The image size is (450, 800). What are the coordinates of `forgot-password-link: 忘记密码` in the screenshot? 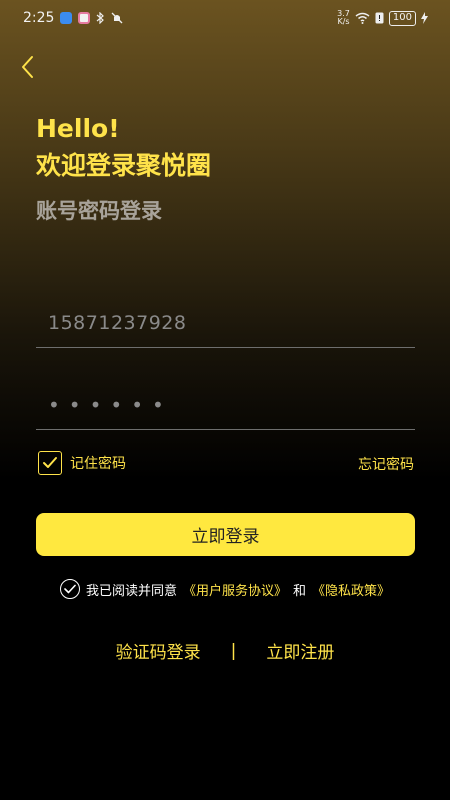 It's located at (386, 464).